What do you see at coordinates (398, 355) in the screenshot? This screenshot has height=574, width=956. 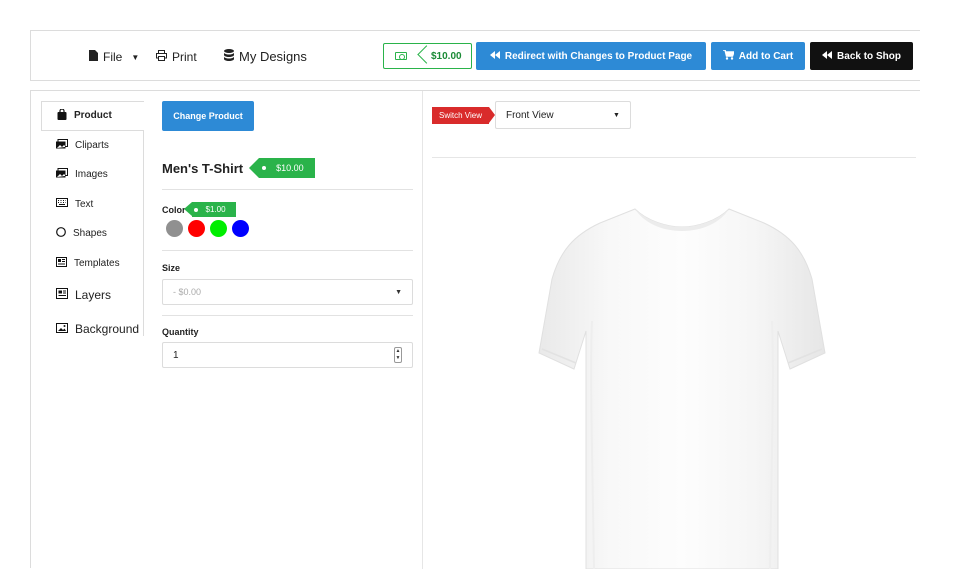 I see `quantity-stepper: ▲ ▼` at bounding box center [398, 355].